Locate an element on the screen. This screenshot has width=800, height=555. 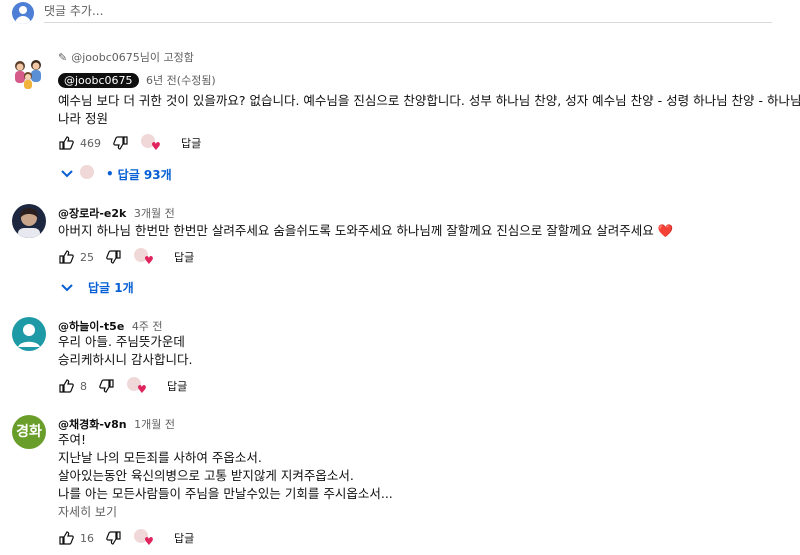
author-badge: @joobc0675 is located at coordinates (98, 80).